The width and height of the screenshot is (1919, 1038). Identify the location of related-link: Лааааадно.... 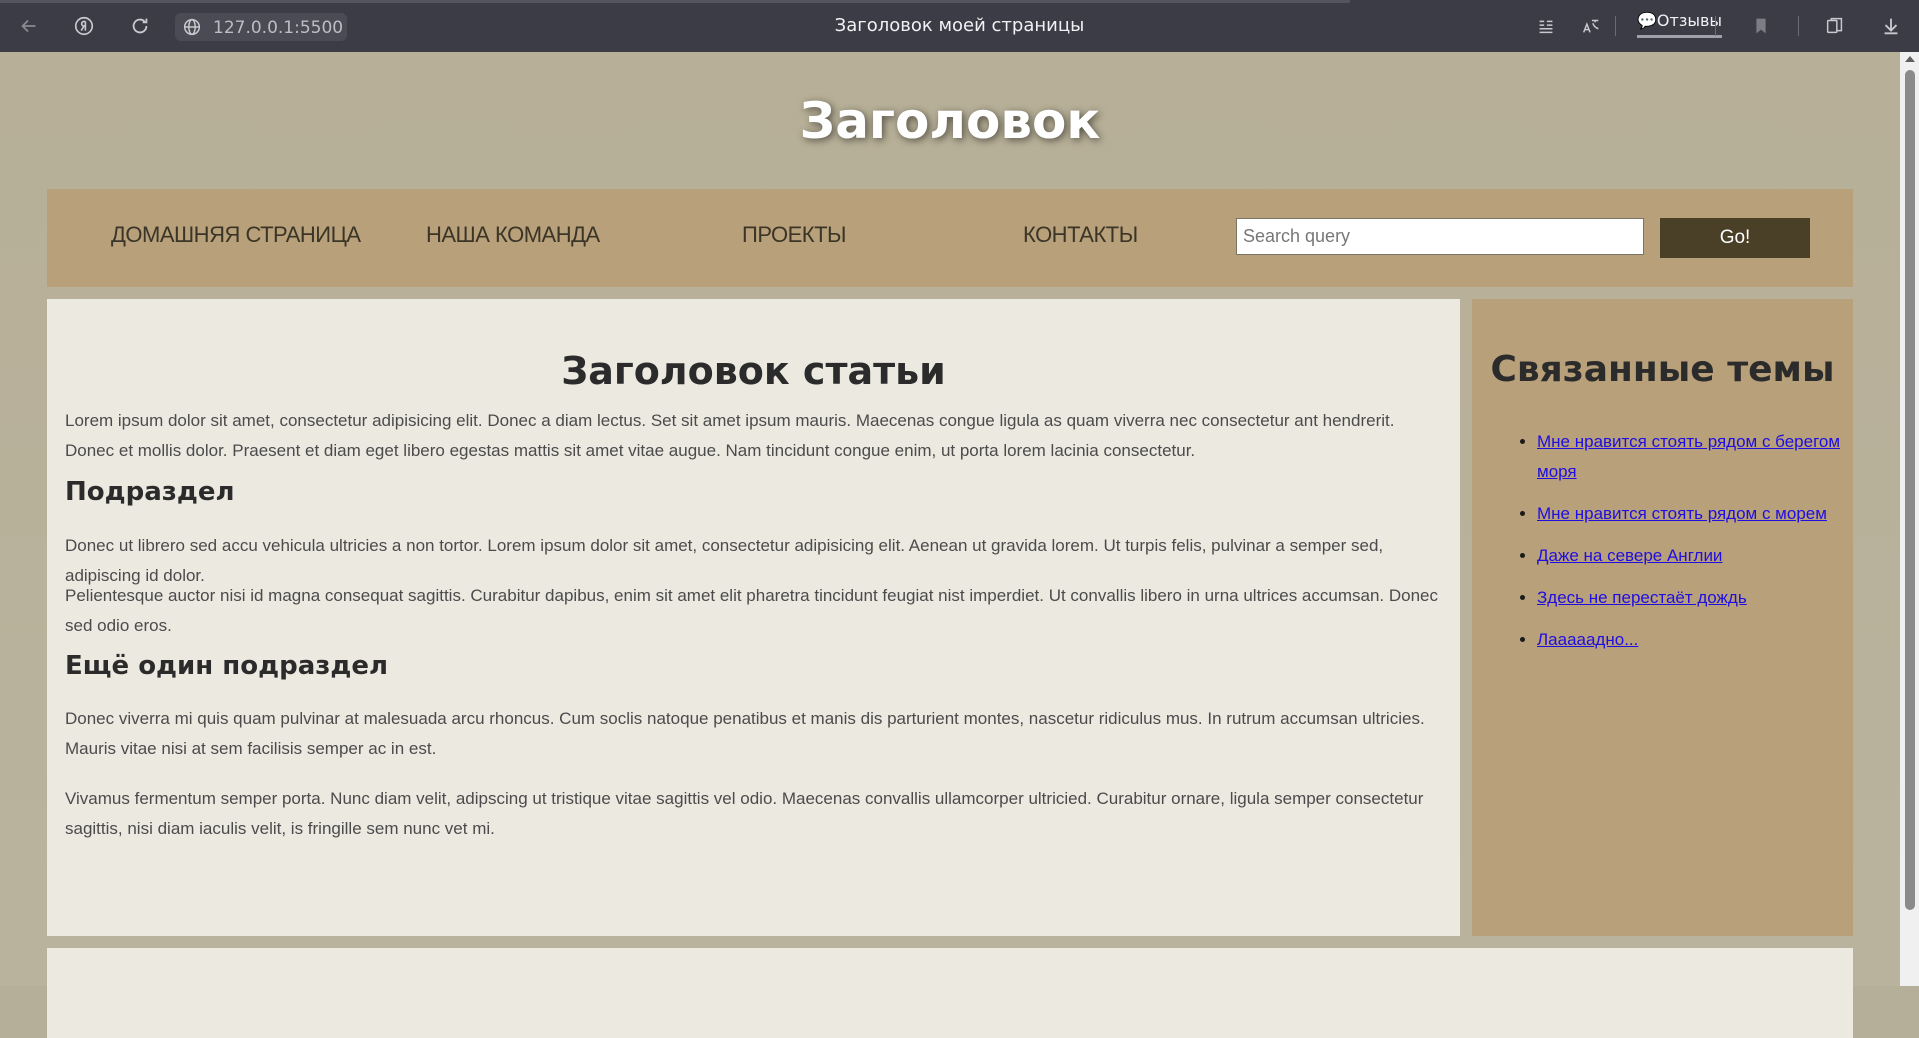
(1587, 639).